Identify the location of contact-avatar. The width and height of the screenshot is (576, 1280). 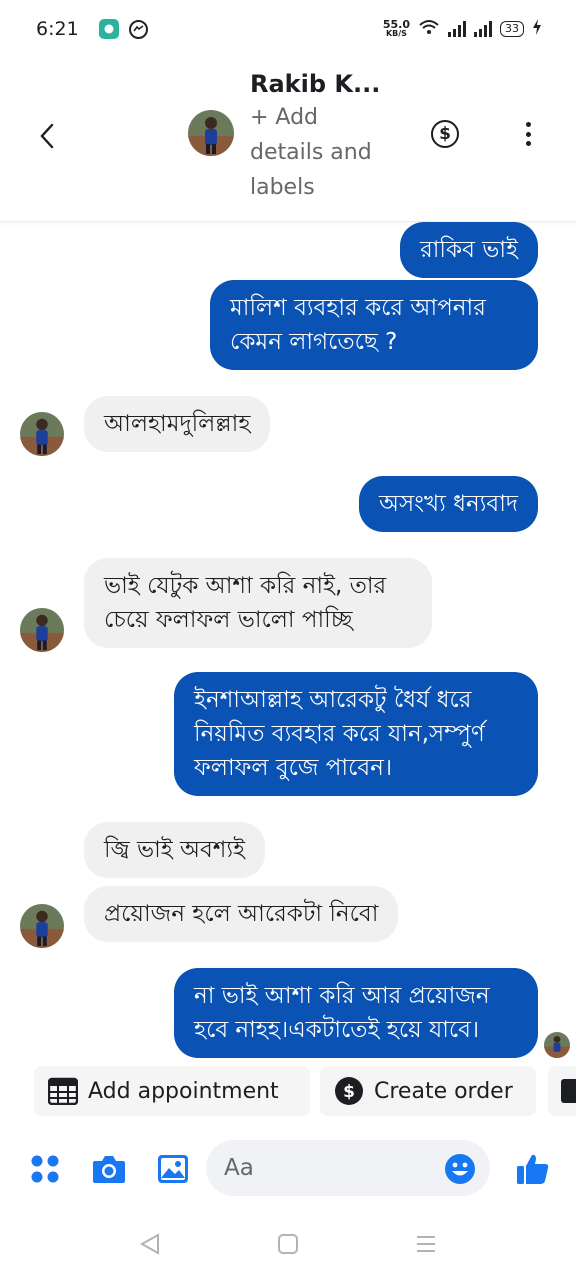
(211, 133).